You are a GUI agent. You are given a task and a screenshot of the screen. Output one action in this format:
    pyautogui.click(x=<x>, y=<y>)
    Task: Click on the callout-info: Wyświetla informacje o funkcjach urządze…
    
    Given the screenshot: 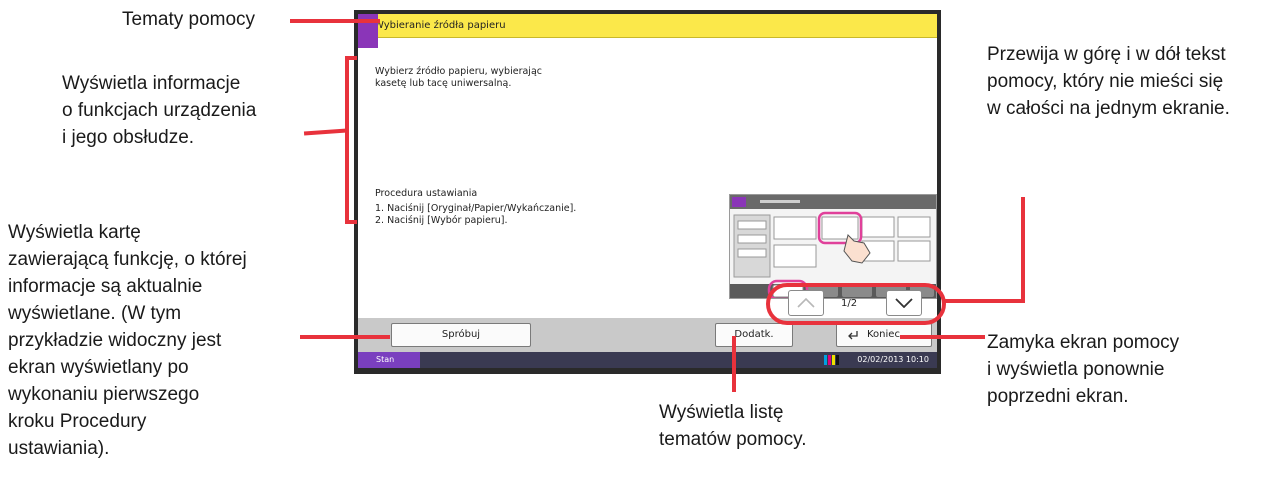 What is the action you would take?
    pyautogui.click(x=159, y=110)
    